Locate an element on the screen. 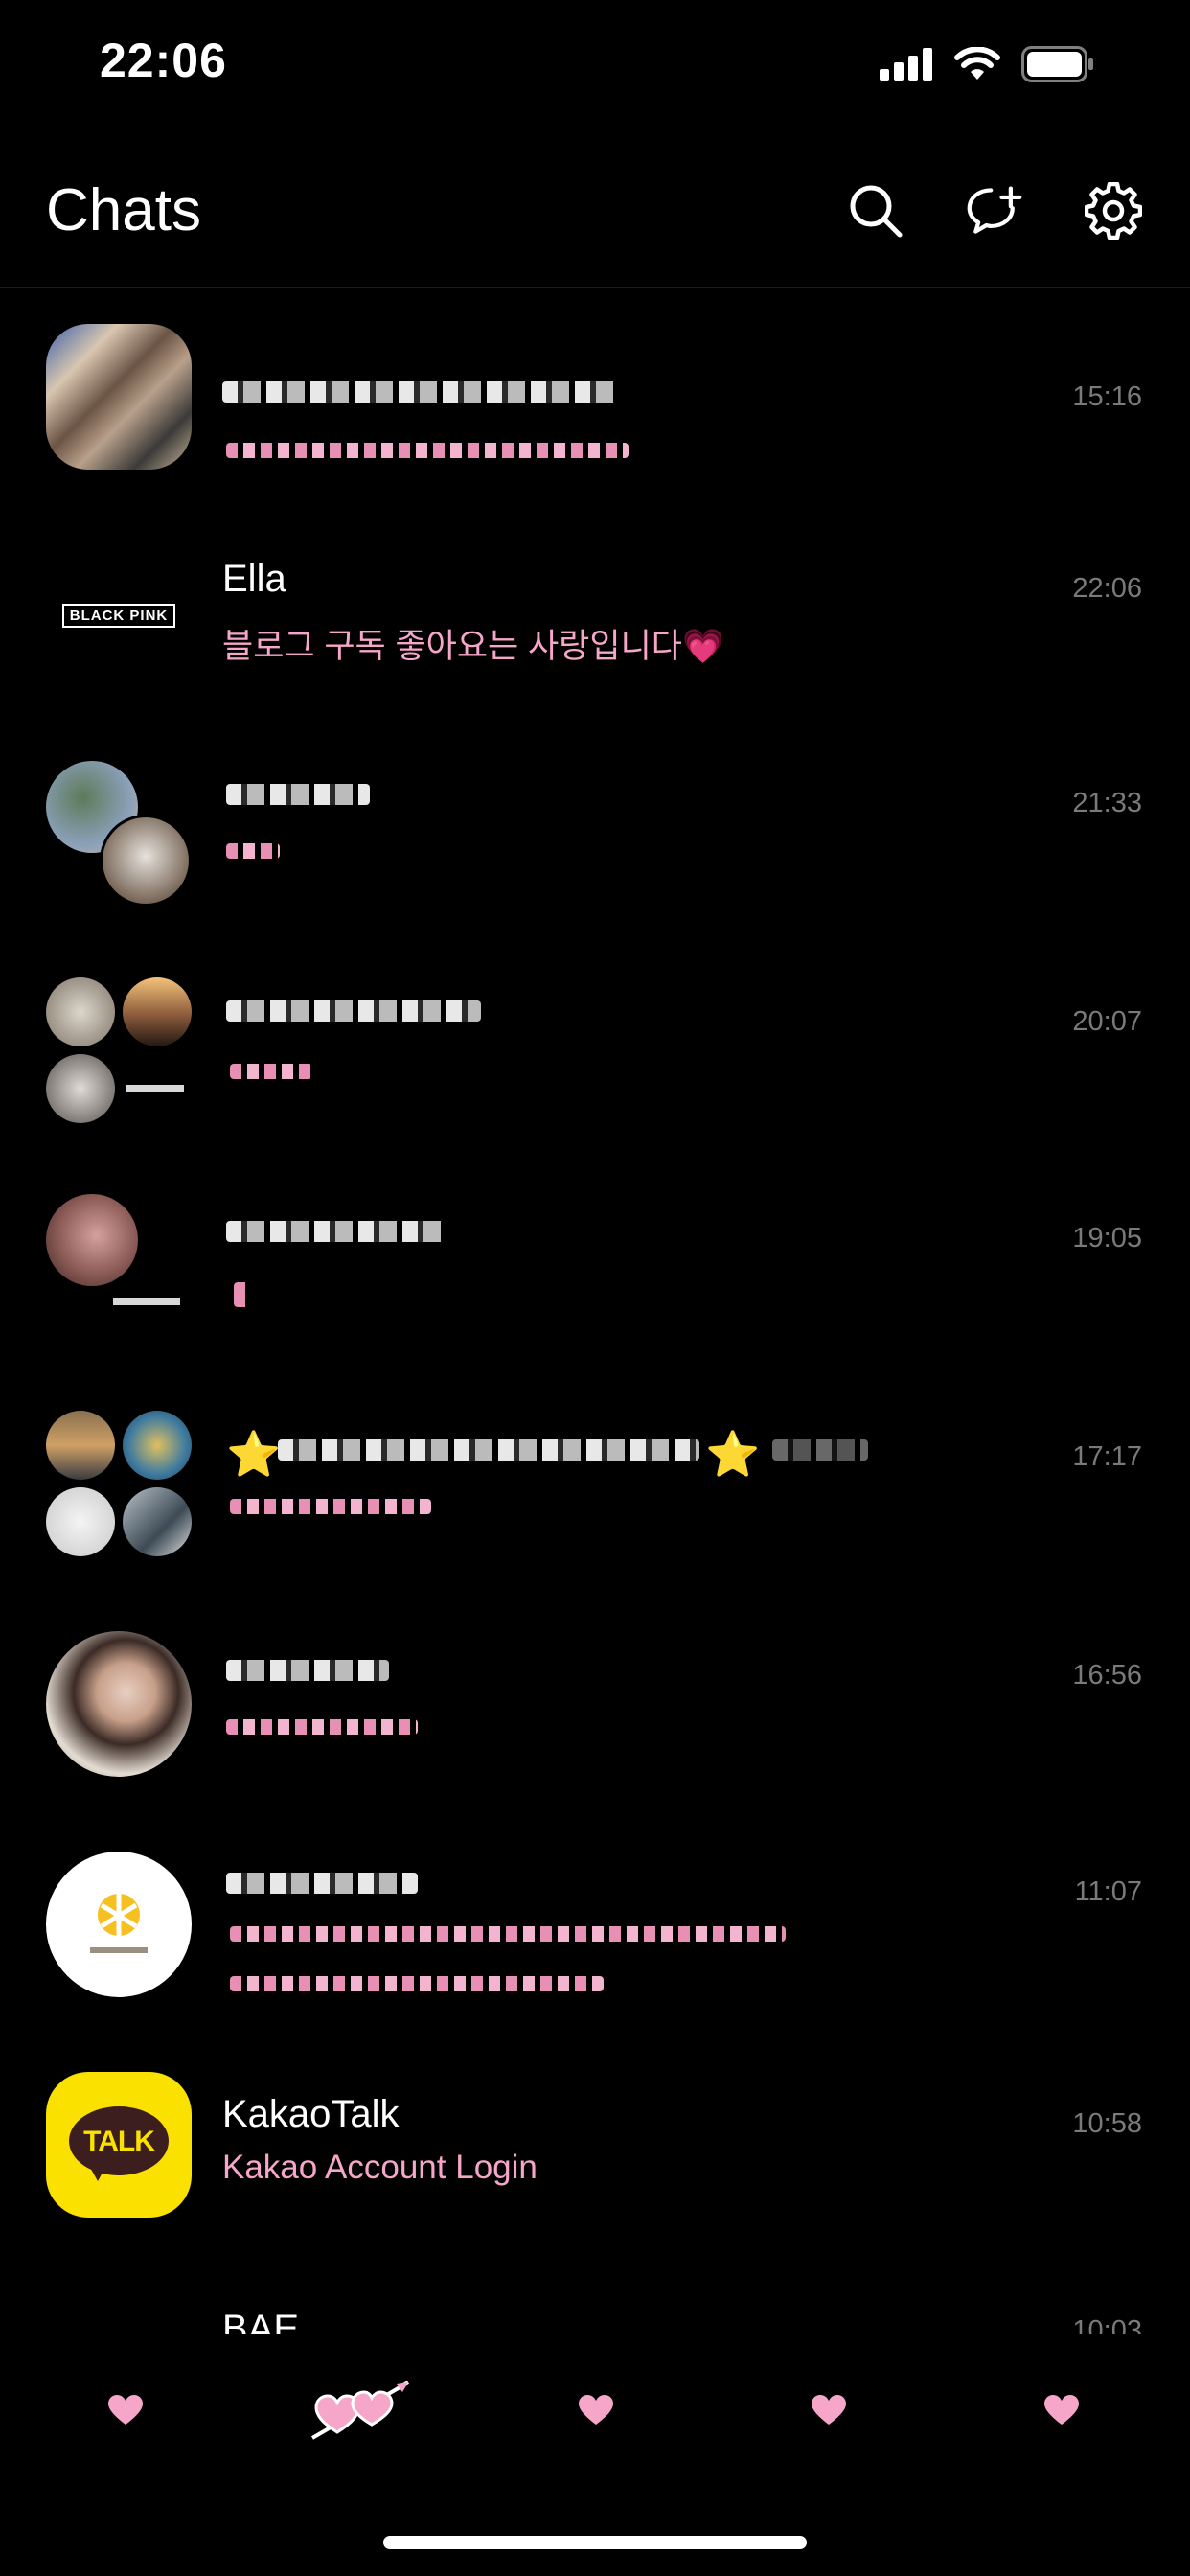  status-icons is located at coordinates (987, 64).